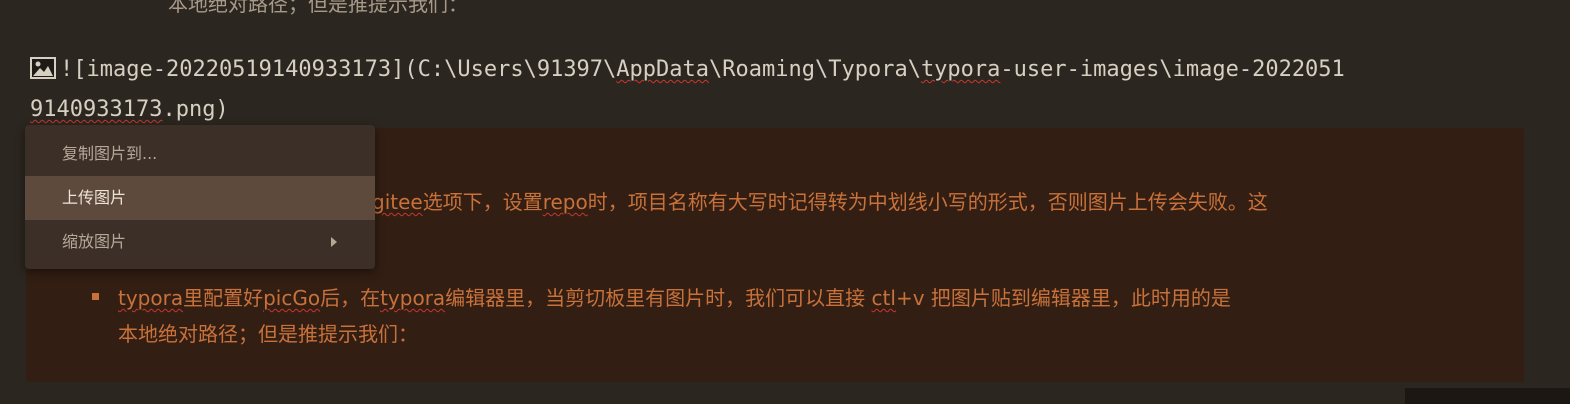 Image resolution: width=1570 pixels, height=404 pixels. What do you see at coordinates (815, 69) in the screenshot?
I see `image-source-text: \Roaming\Typora\` at bounding box center [815, 69].